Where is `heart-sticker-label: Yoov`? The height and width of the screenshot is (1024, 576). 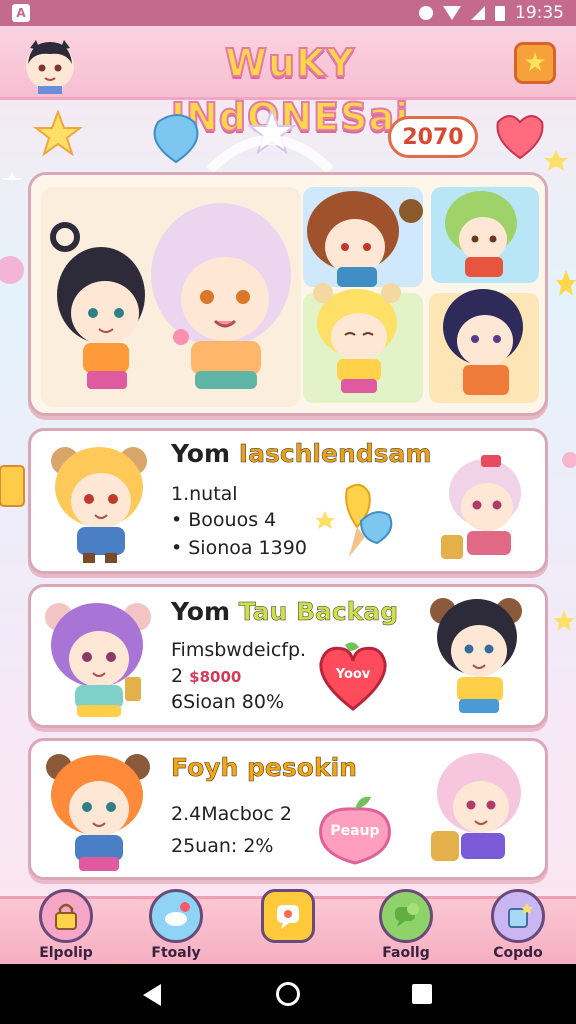
heart-sticker-label: Yoov is located at coordinates (353, 674).